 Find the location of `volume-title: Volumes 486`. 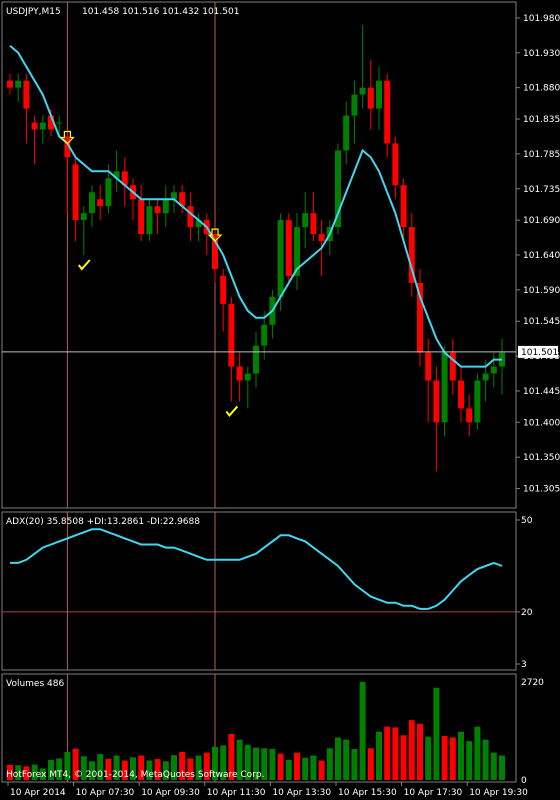

volume-title: Volumes 486 is located at coordinates (35, 684).